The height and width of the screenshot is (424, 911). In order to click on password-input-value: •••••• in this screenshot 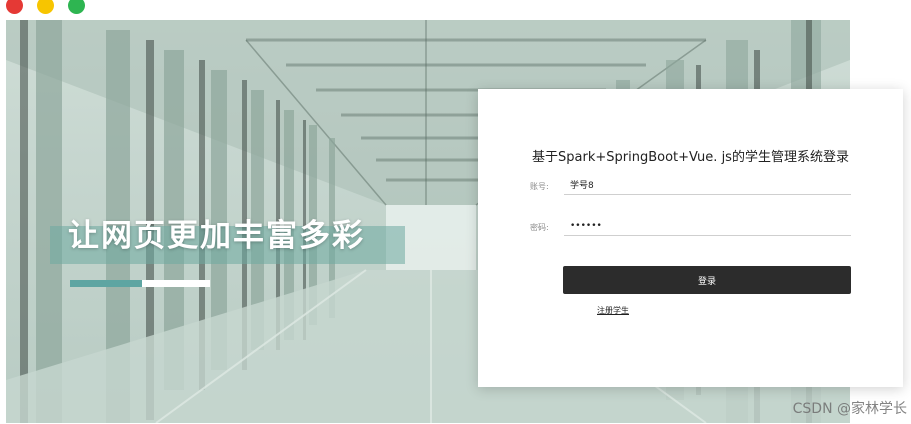, I will do `click(586, 225)`.